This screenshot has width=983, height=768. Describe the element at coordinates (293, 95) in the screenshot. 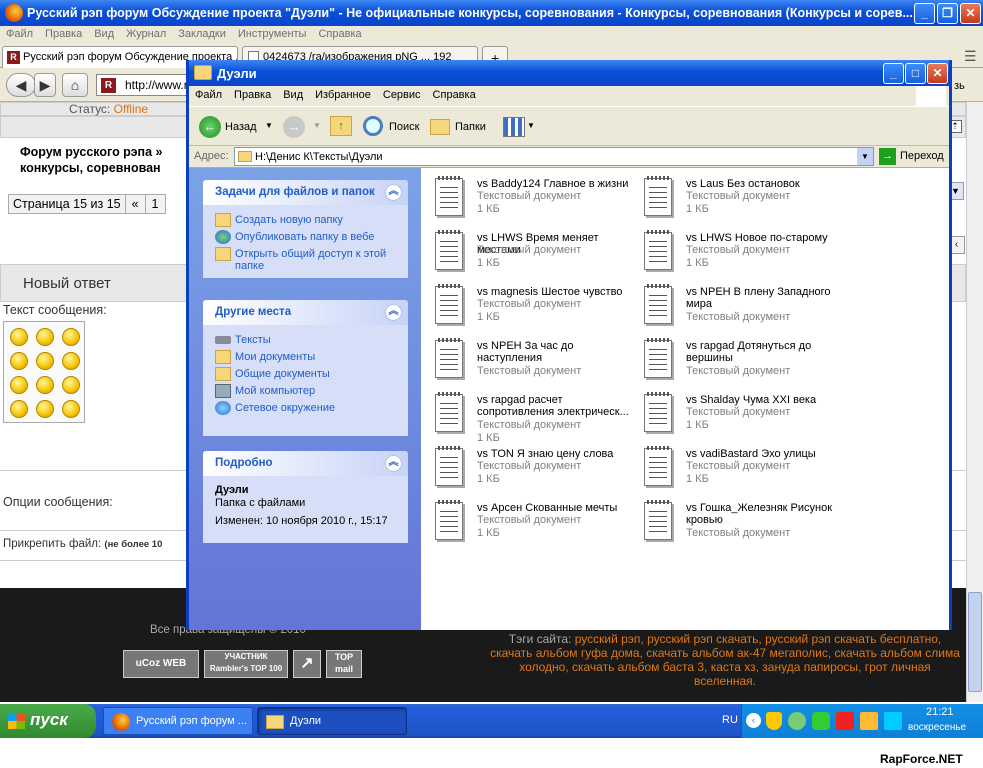

I see `ex-menu-view: Вид` at that location.